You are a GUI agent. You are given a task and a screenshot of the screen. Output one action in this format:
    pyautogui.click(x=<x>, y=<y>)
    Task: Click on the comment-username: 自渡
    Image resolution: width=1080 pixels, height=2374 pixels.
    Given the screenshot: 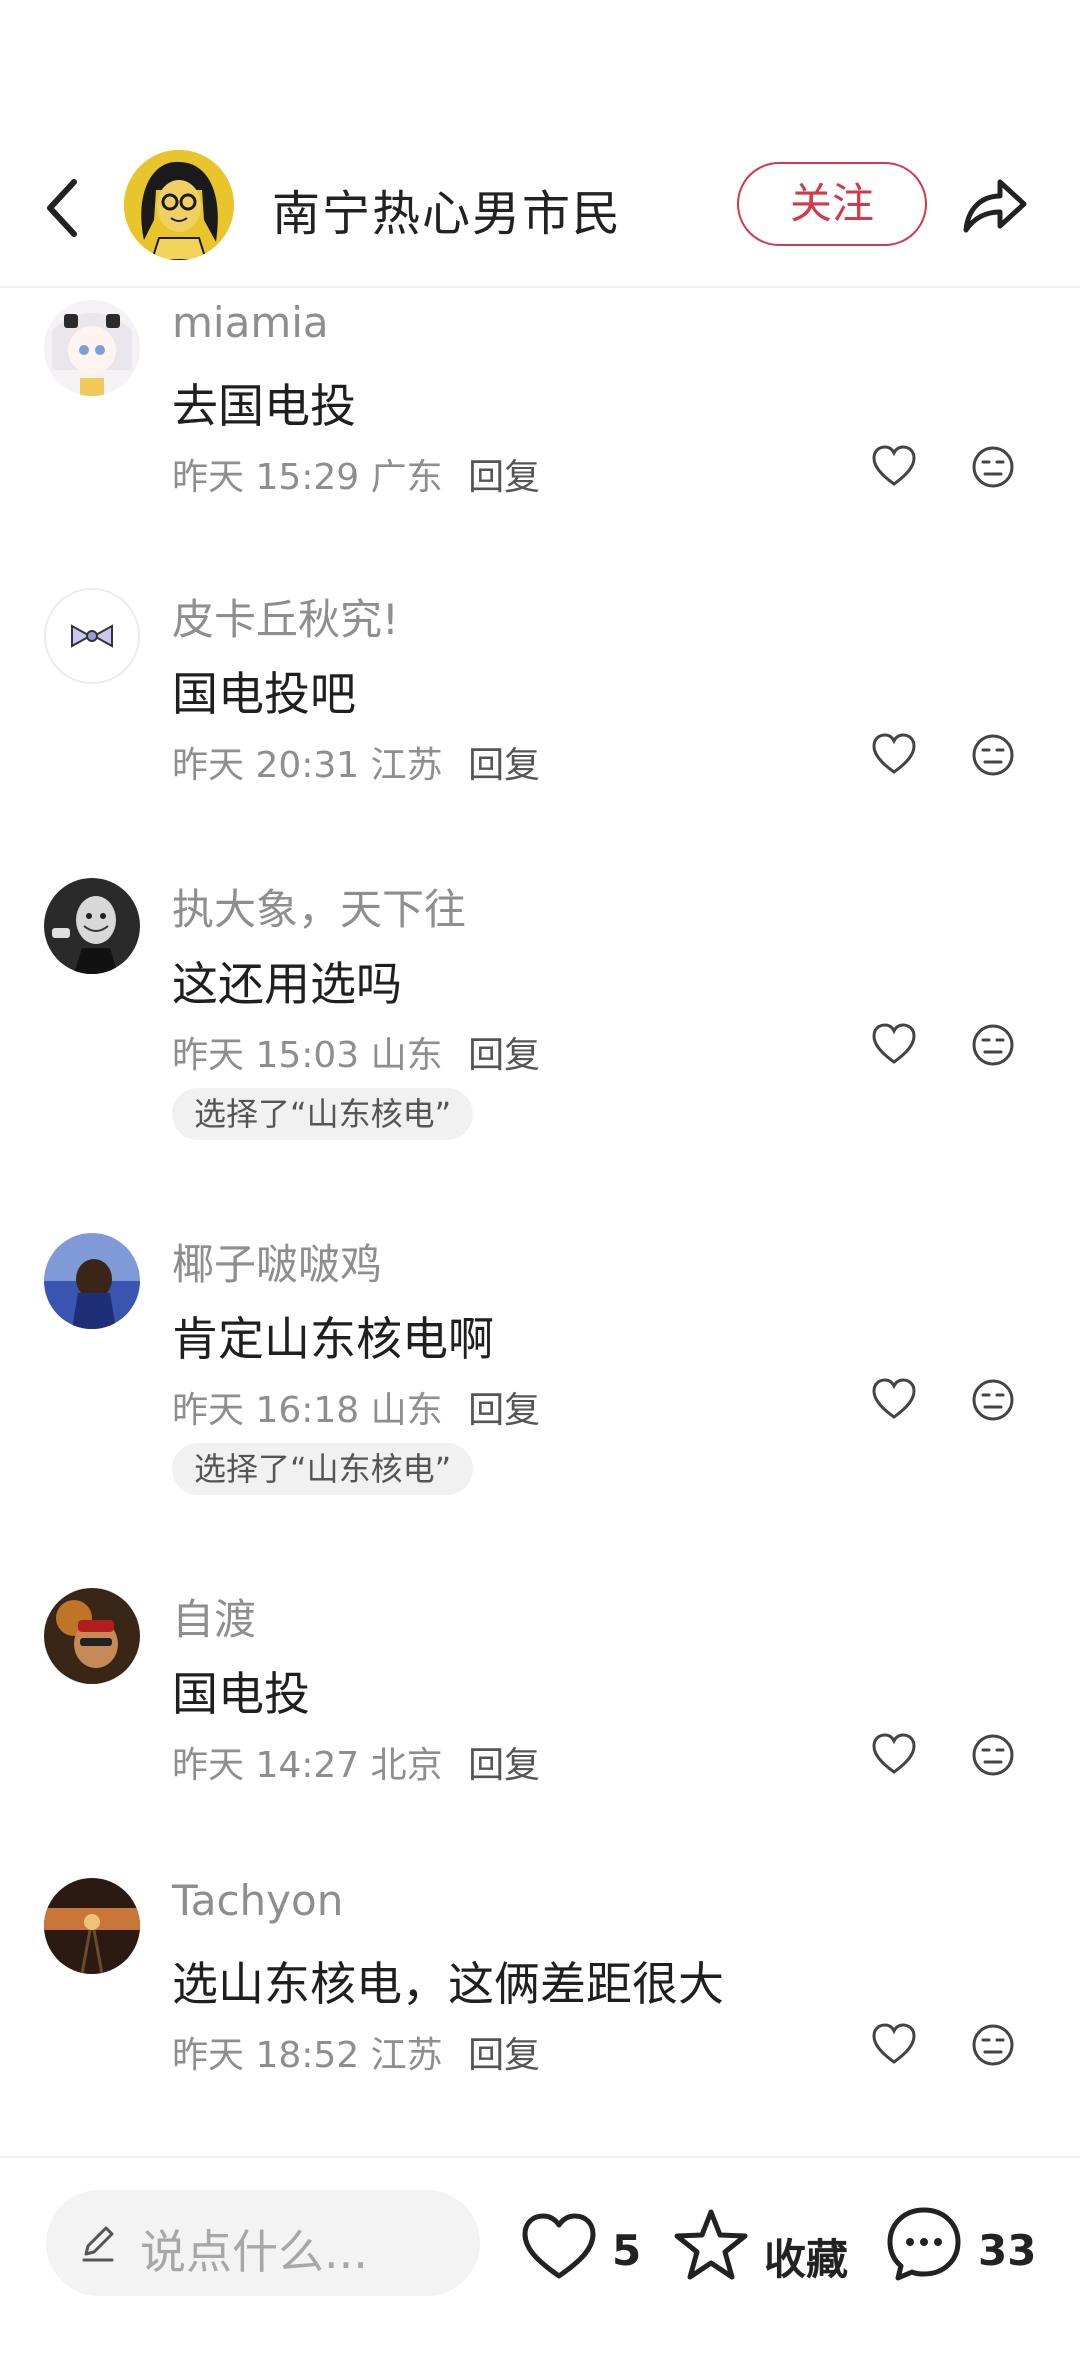 What is the action you would take?
    pyautogui.click(x=214, y=1616)
    